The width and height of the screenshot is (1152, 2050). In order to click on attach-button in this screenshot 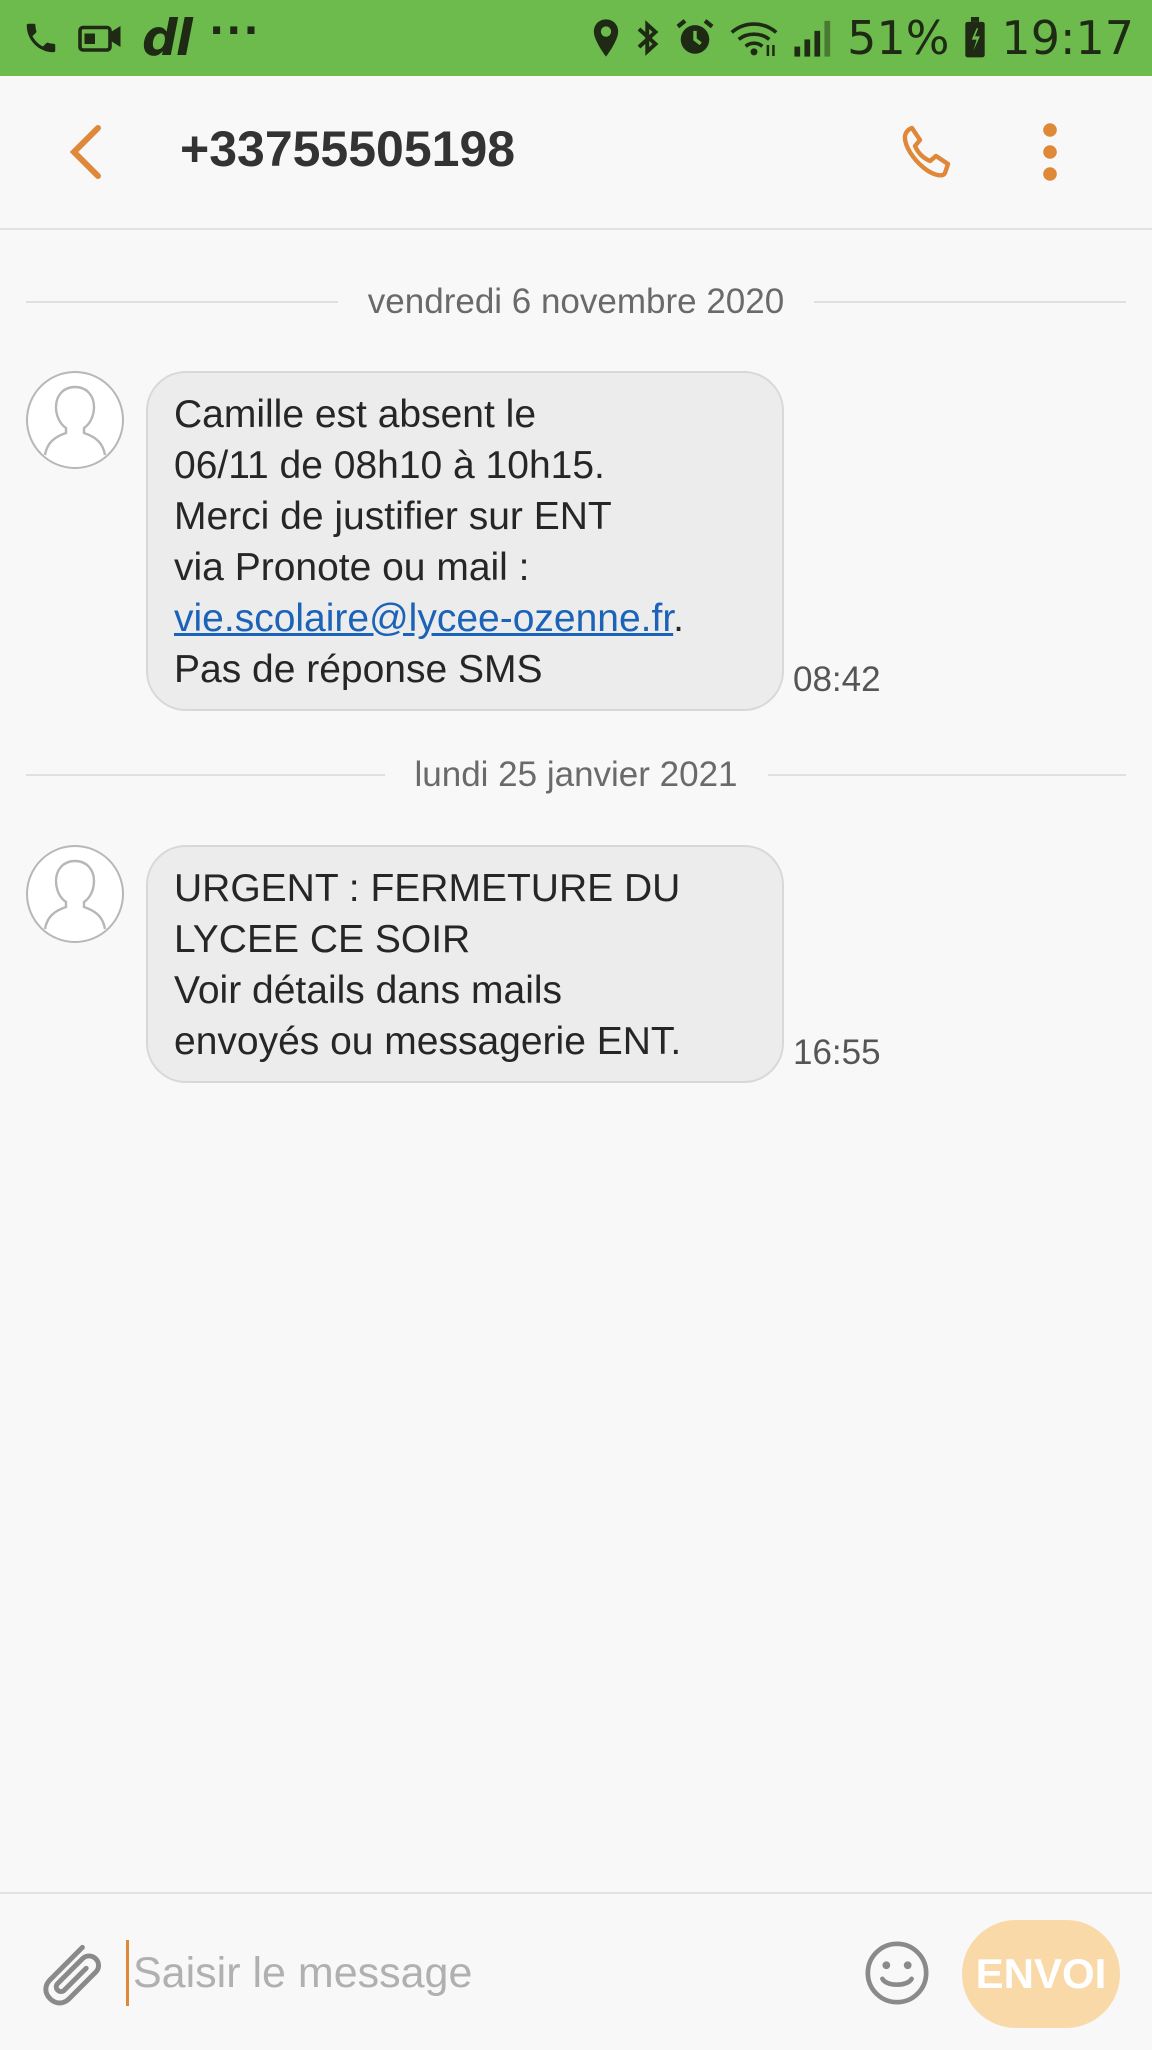, I will do `click(71, 1974)`.